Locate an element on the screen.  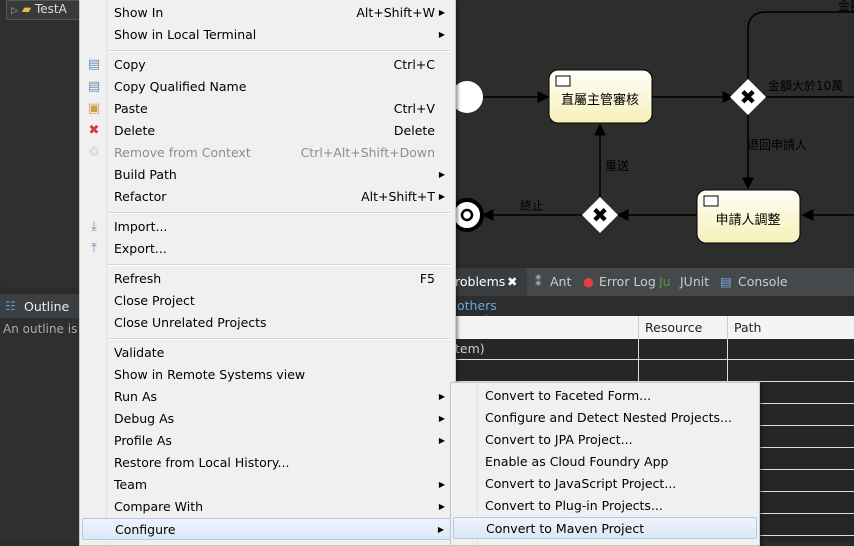
project-folder-icon: ▰ is located at coordinates (26, 9).